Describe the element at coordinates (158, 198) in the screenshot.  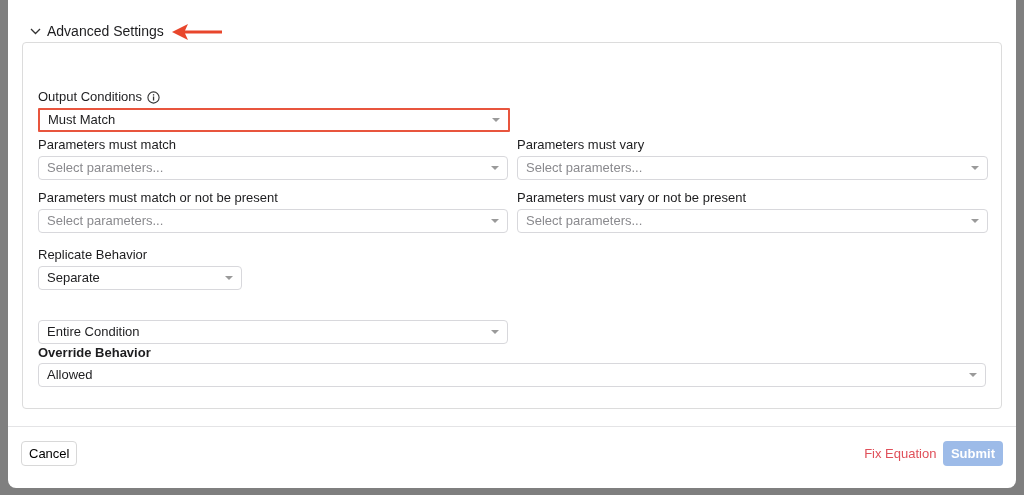
I see `field-label: Parameters must match or not be present` at that location.